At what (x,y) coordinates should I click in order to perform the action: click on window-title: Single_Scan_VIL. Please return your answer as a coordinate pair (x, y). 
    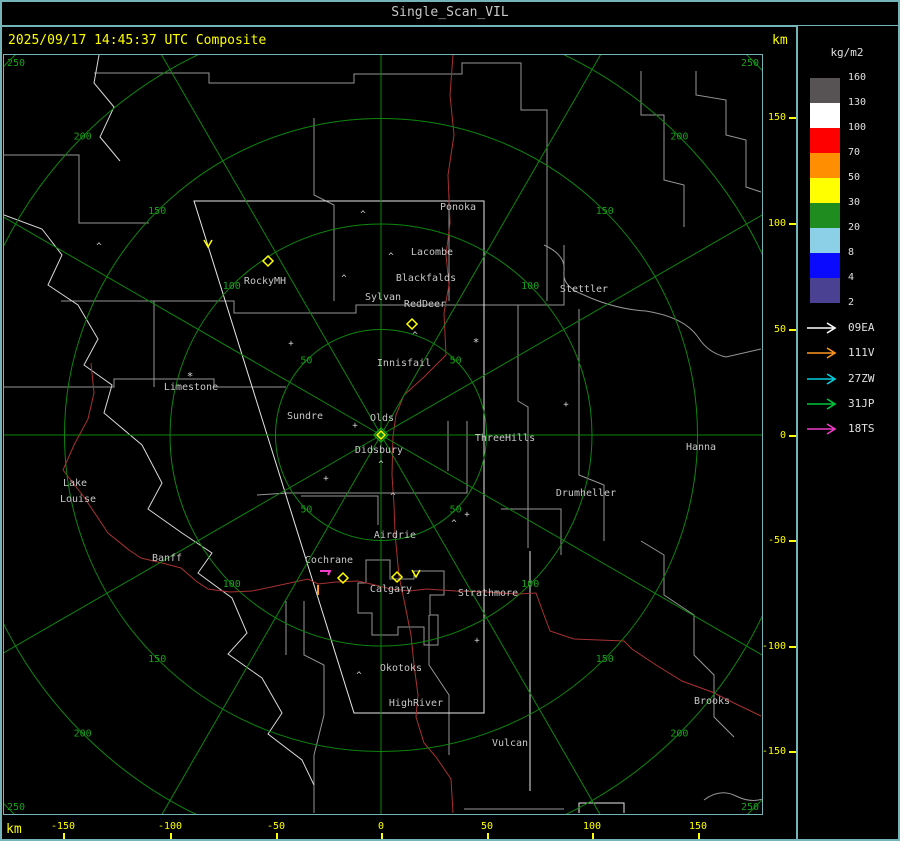
    Looking at the image, I should click on (450, 12).